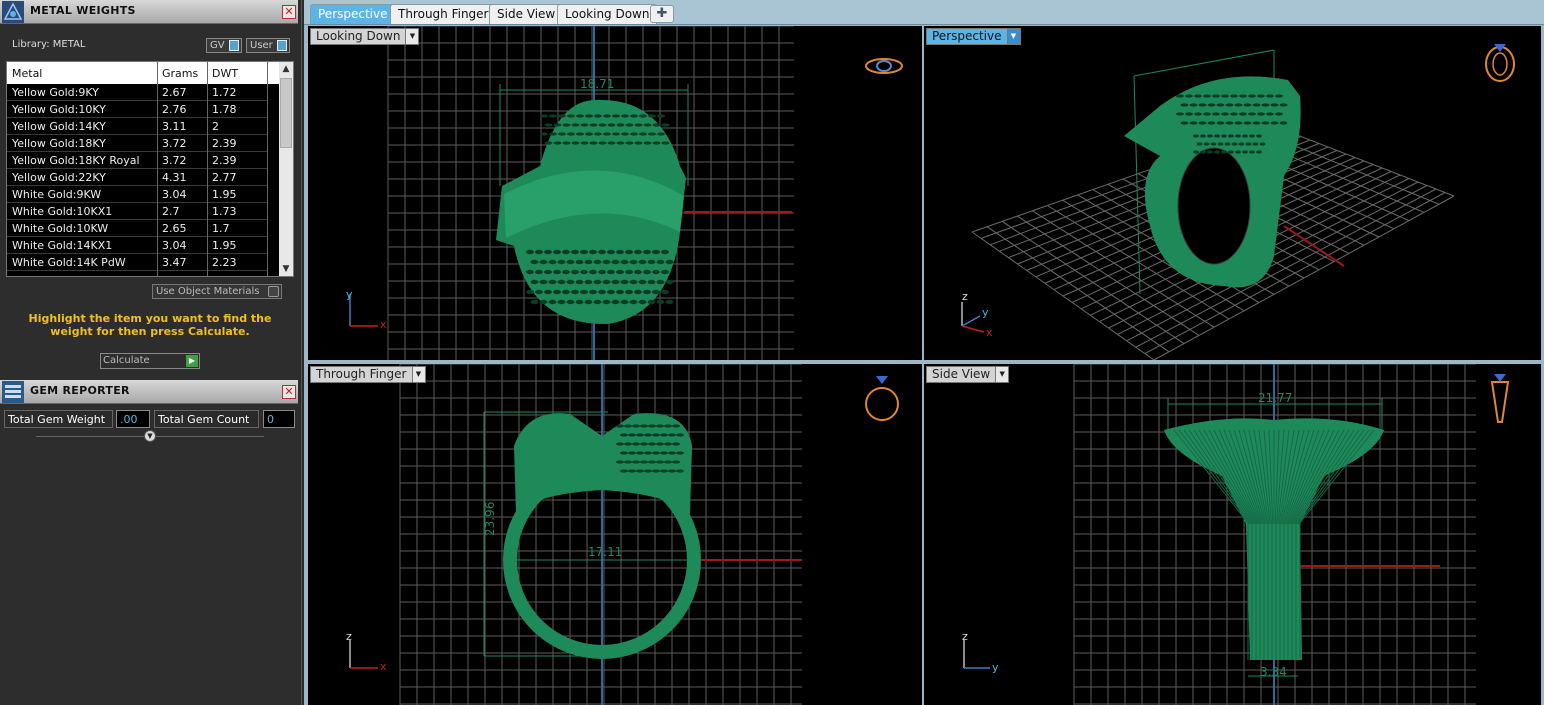 Image resolution: width=1544 pixels, height=705 pixels. I want to click on dimension-width: 17.11, so click(605, 552).